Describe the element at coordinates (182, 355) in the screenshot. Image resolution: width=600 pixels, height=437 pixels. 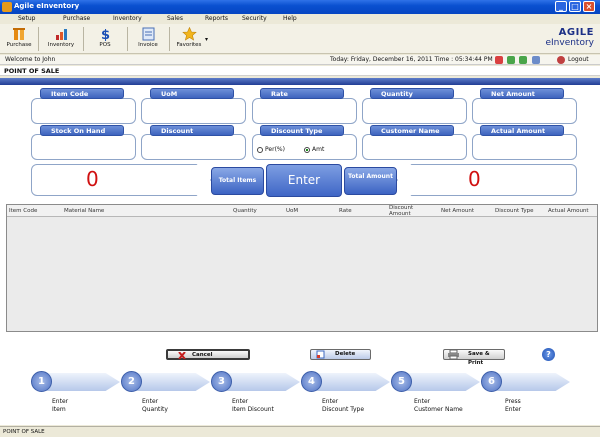
I see `cancel-icon` at that location.